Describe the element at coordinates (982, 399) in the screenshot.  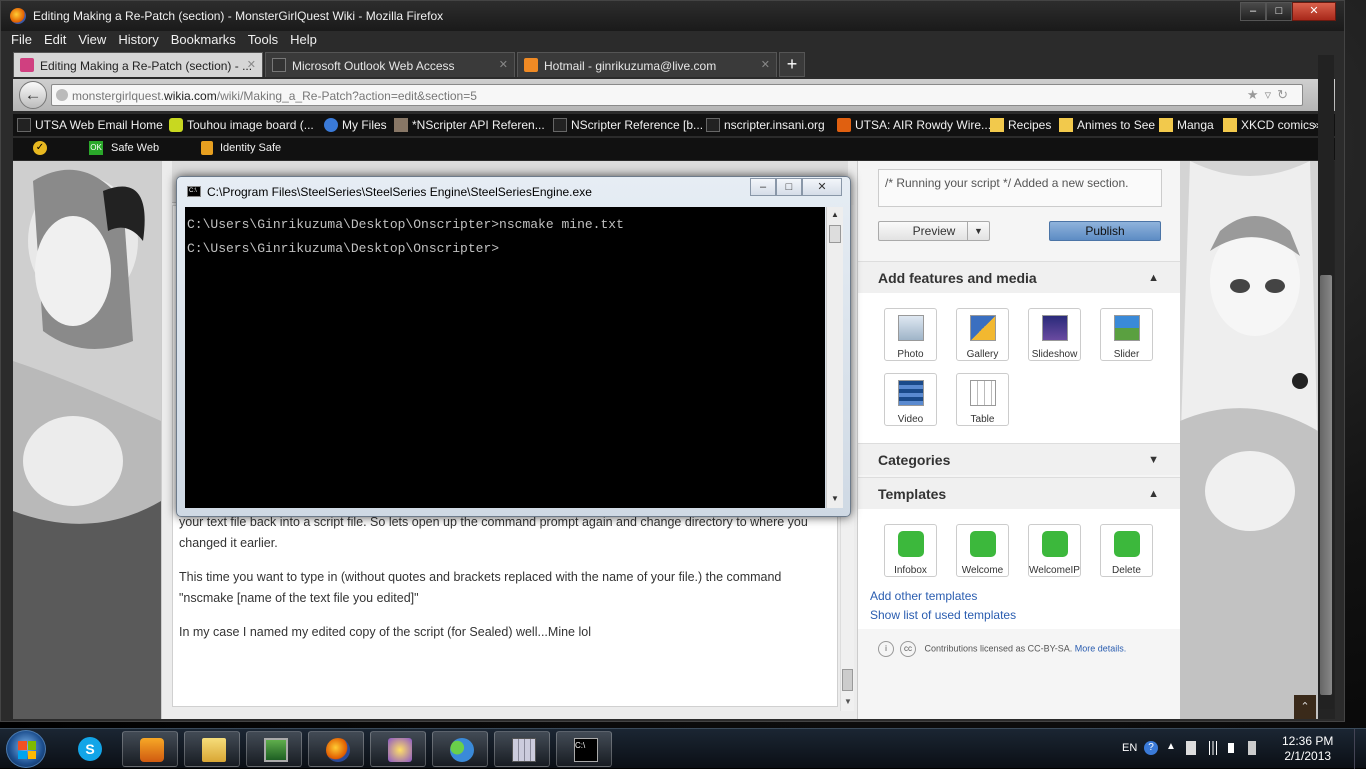
I see `table-tool: Table` at that location.